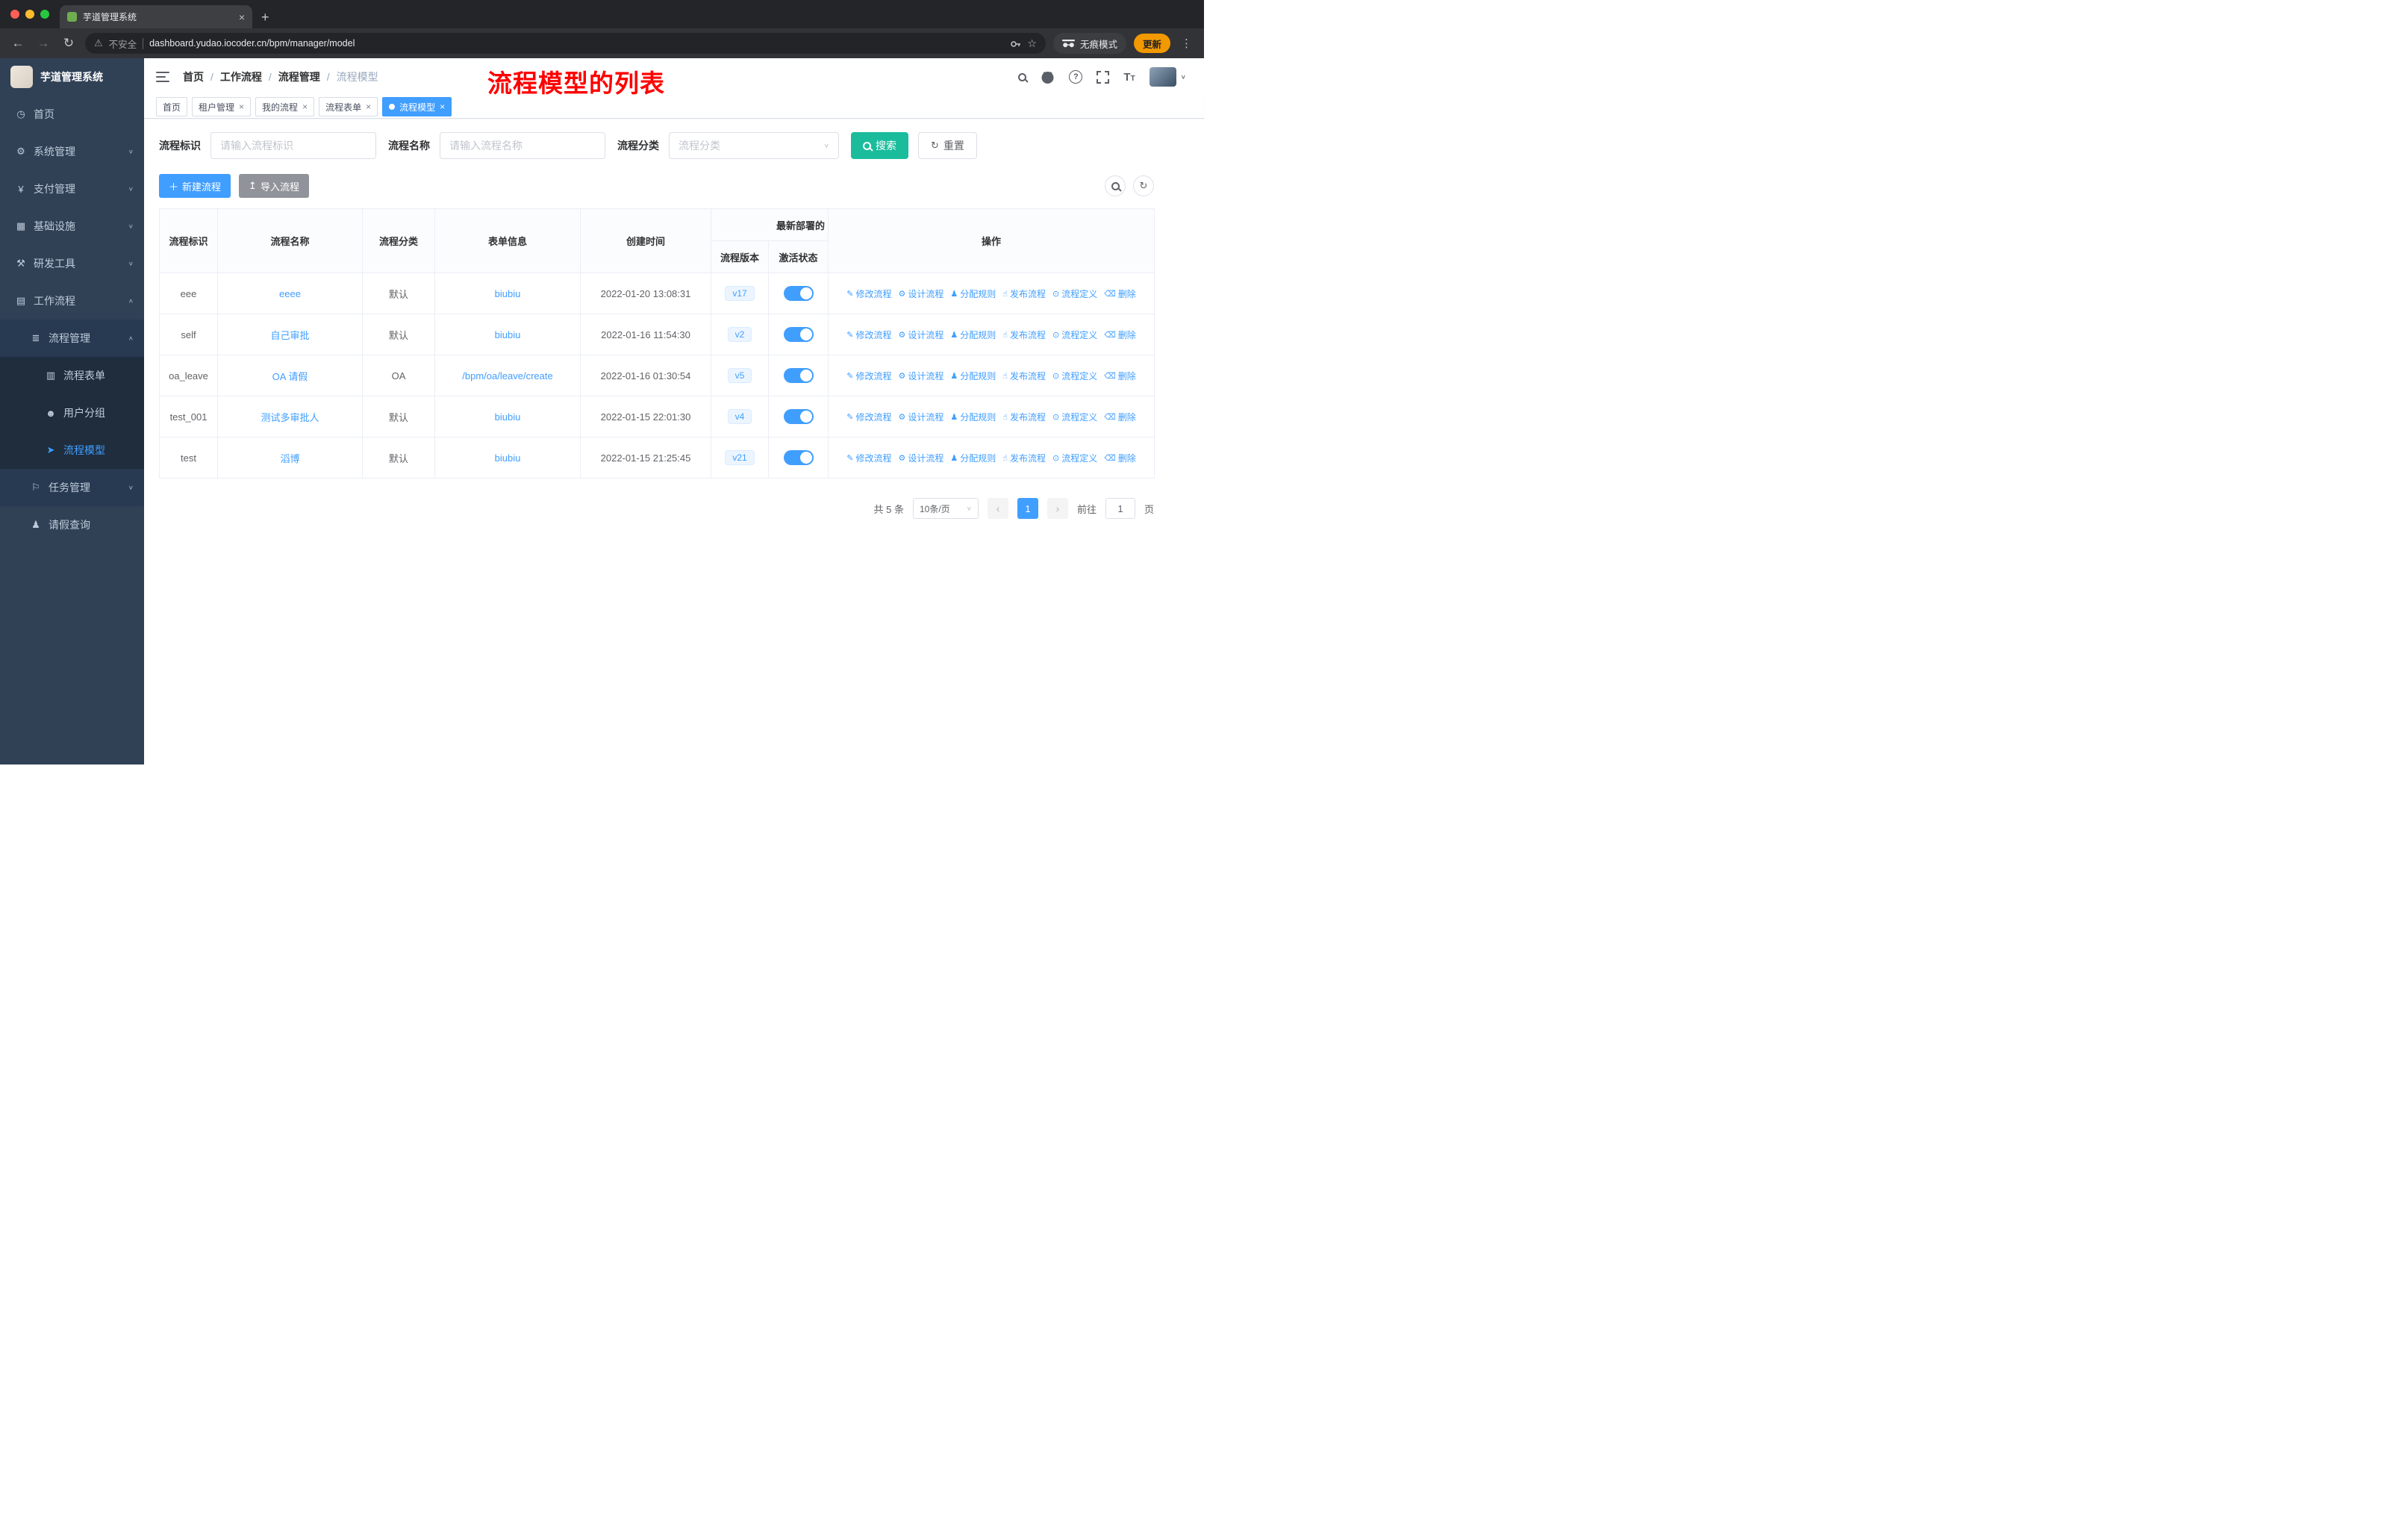 Image resolution: width=2408 pixels, height=1529 pixels. Describe the element at coordinates (72, 151) in the screenshot. I see `sidebar-item: ⚙ 系统管理 ∨` at that location.